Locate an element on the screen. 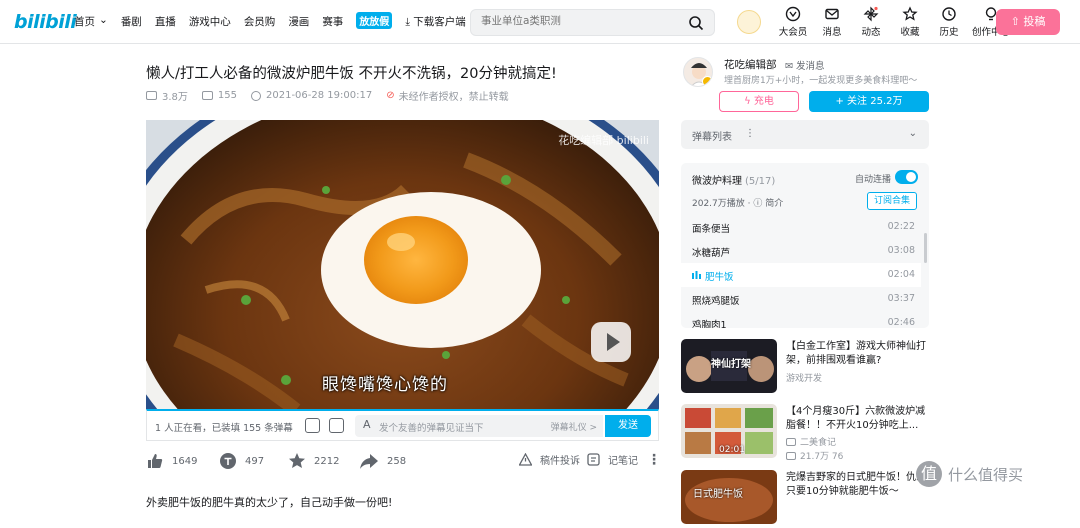 Image resolution: width=1080 pixels, height=528 pixels. danmaku-input: A 发个友善的弹幕见证当下 弹幕礼仪 > is located at coordinates (479, 426).